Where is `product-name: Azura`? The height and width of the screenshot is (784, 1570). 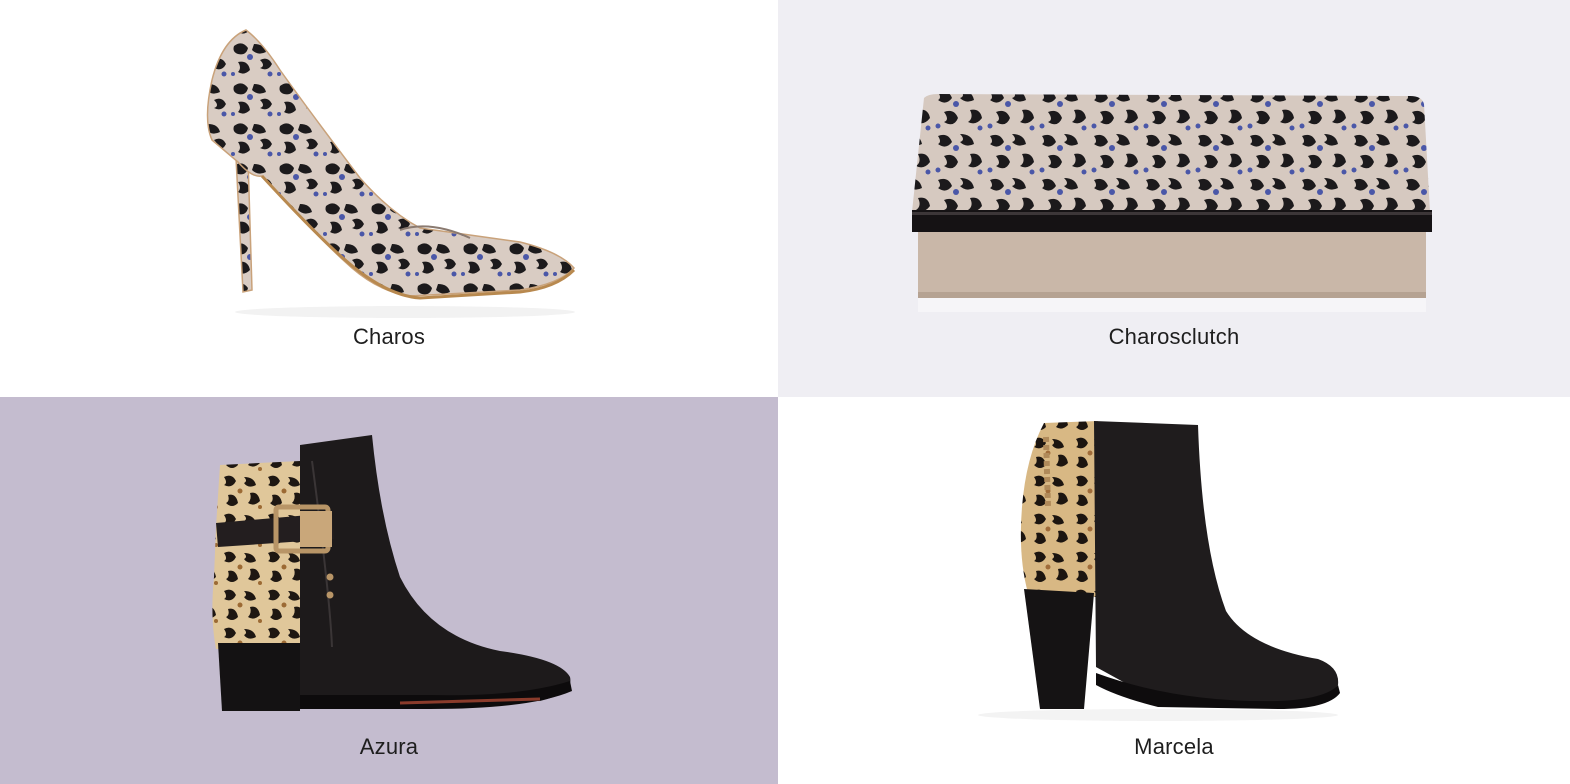
product-name: Azura is located at coordinates (389, 747).